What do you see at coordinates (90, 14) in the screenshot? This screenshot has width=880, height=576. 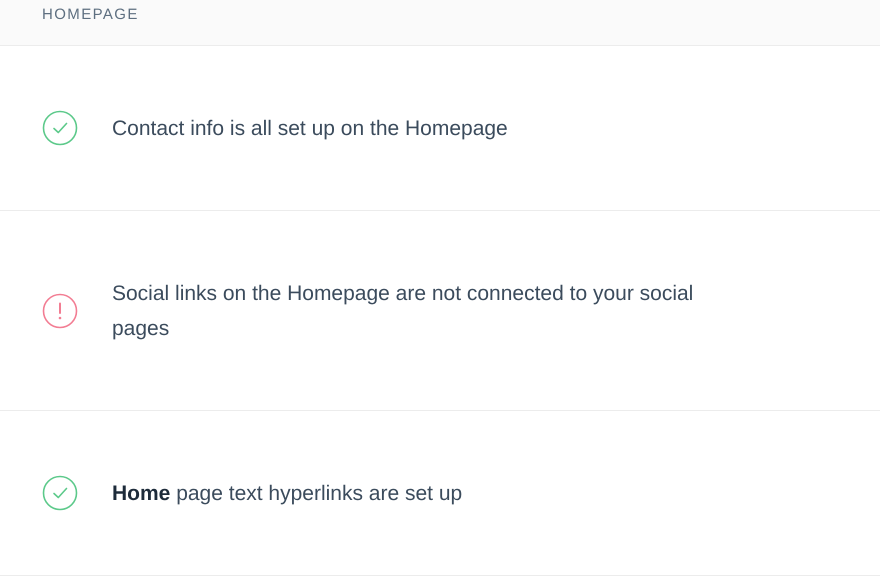 I see `section-title: HOMEPAGE` at bounding box center [90, 14].